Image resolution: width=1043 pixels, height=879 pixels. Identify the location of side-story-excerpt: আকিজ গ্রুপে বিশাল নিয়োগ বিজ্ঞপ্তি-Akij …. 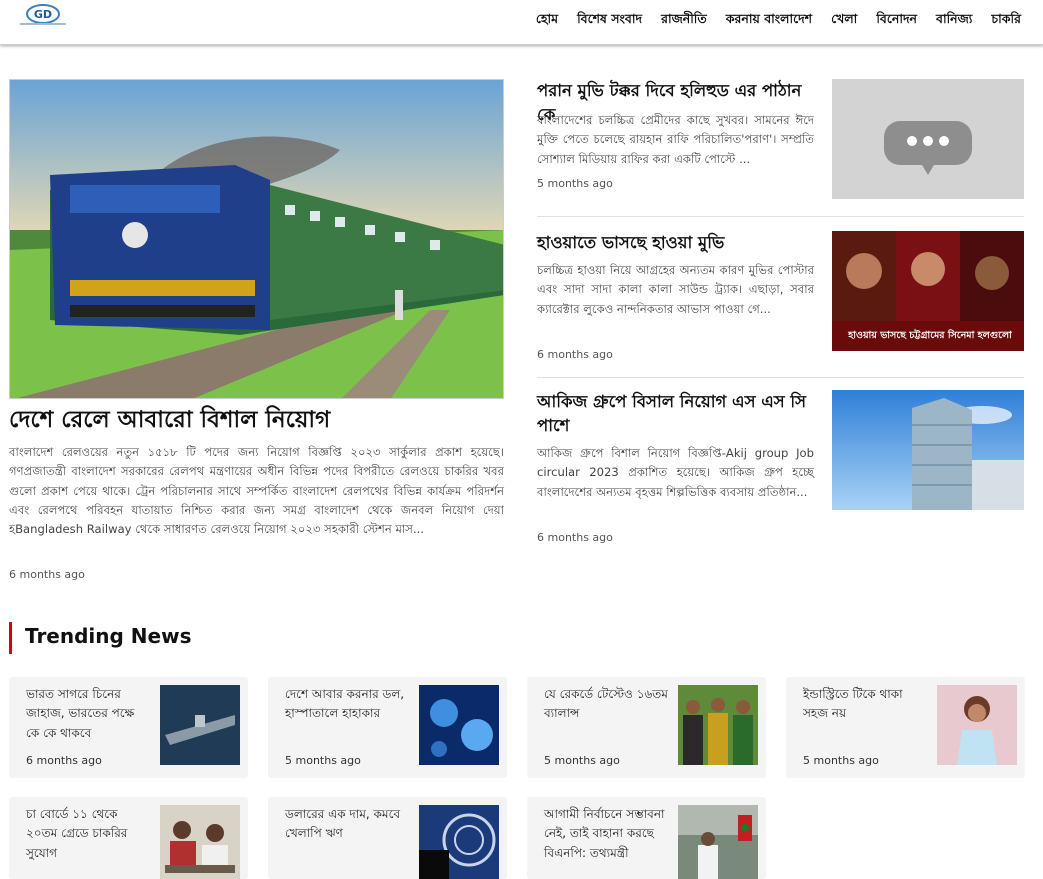
(675, 472).